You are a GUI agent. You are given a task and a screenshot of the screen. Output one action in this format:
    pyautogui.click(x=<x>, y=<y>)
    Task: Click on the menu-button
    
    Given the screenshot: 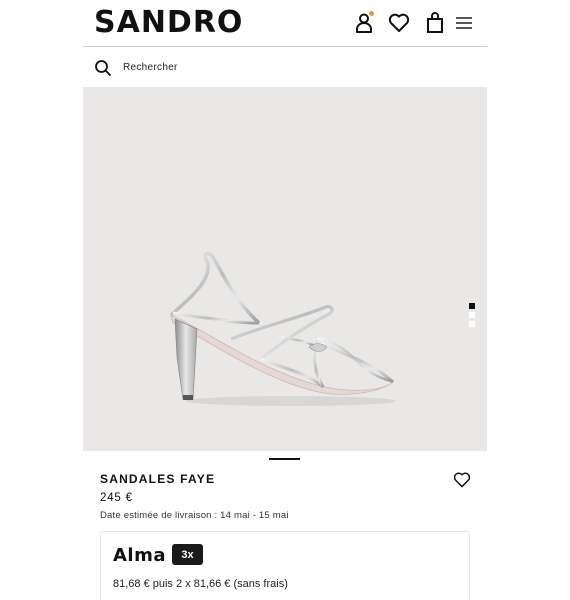 What is the action you would take?
    pyautogui.click(x=464, y=23)
    